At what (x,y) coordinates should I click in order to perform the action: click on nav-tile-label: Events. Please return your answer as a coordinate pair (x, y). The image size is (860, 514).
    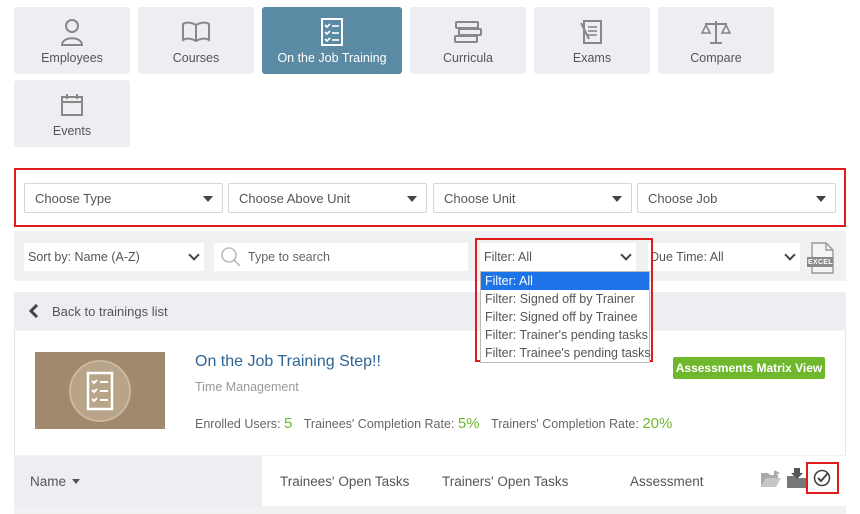
    Looking at the image, I should click on (72, 130).